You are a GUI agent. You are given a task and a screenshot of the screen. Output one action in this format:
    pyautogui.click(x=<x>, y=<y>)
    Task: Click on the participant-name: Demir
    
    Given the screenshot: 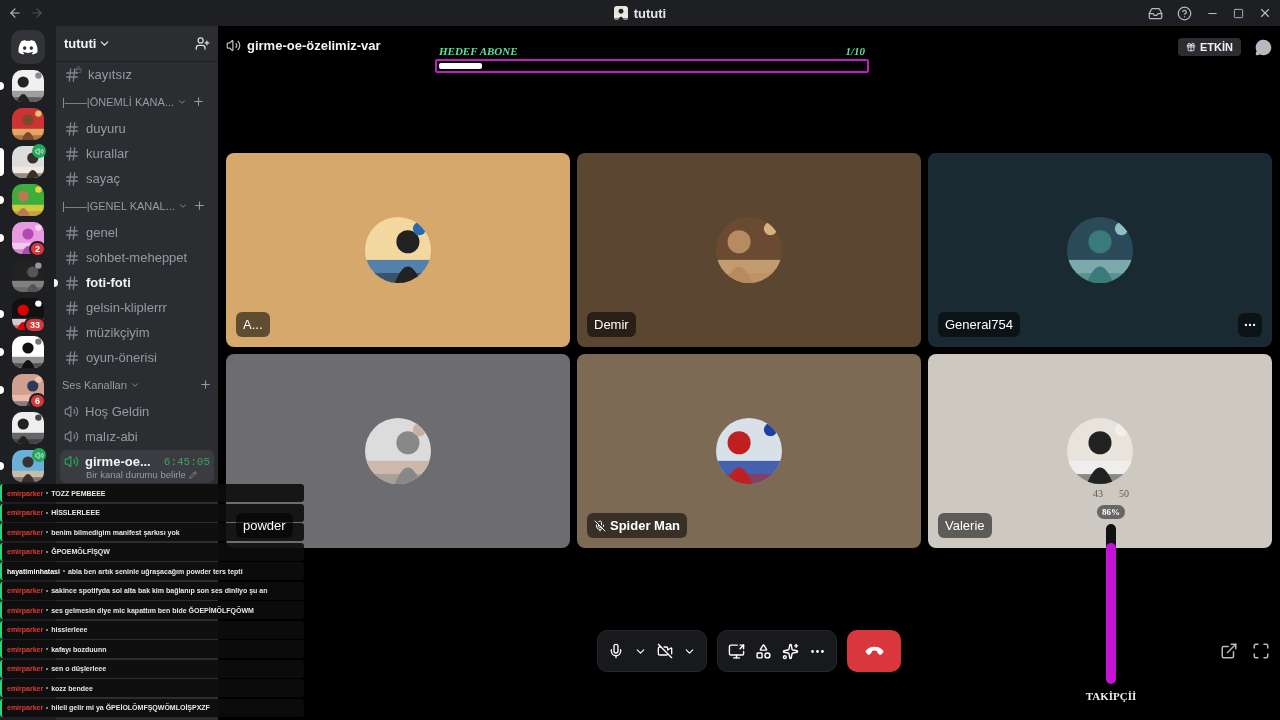 What is the action you would take?
    pyautogui.click(x=611, y=324)
    